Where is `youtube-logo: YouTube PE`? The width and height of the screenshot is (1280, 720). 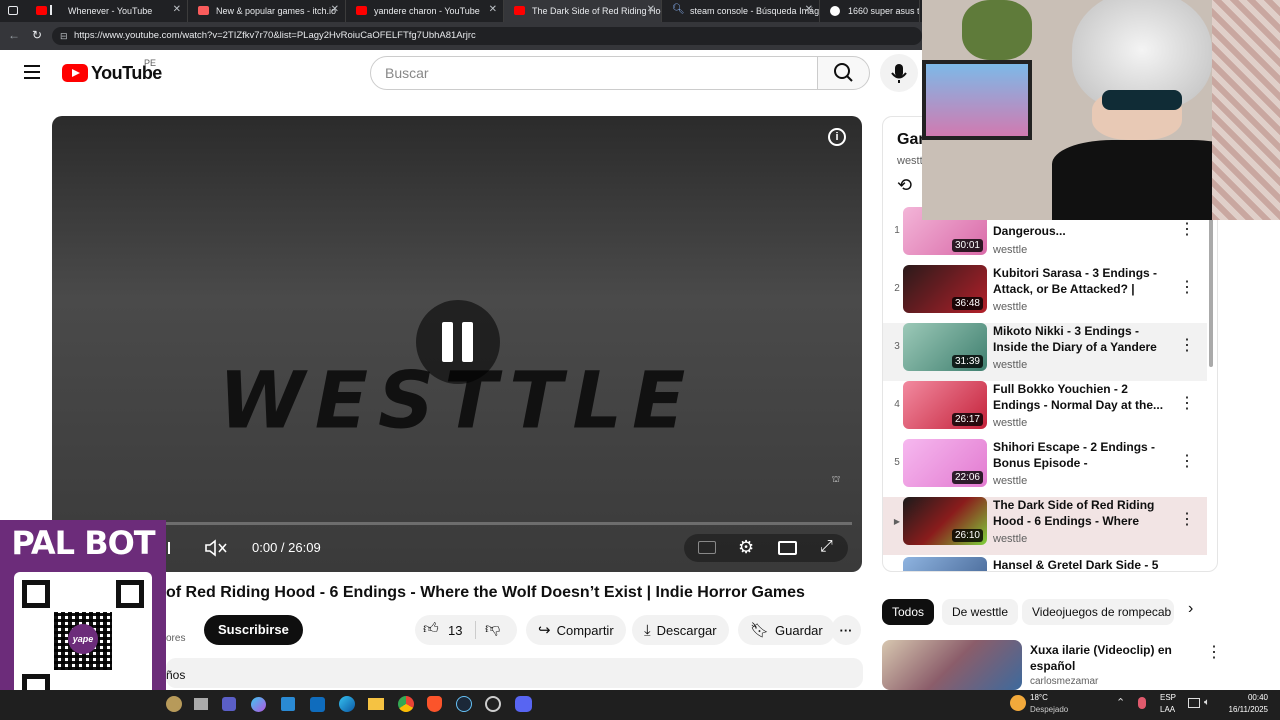
youtube-logo: YouTube PE is located at coordinates (112, 71).